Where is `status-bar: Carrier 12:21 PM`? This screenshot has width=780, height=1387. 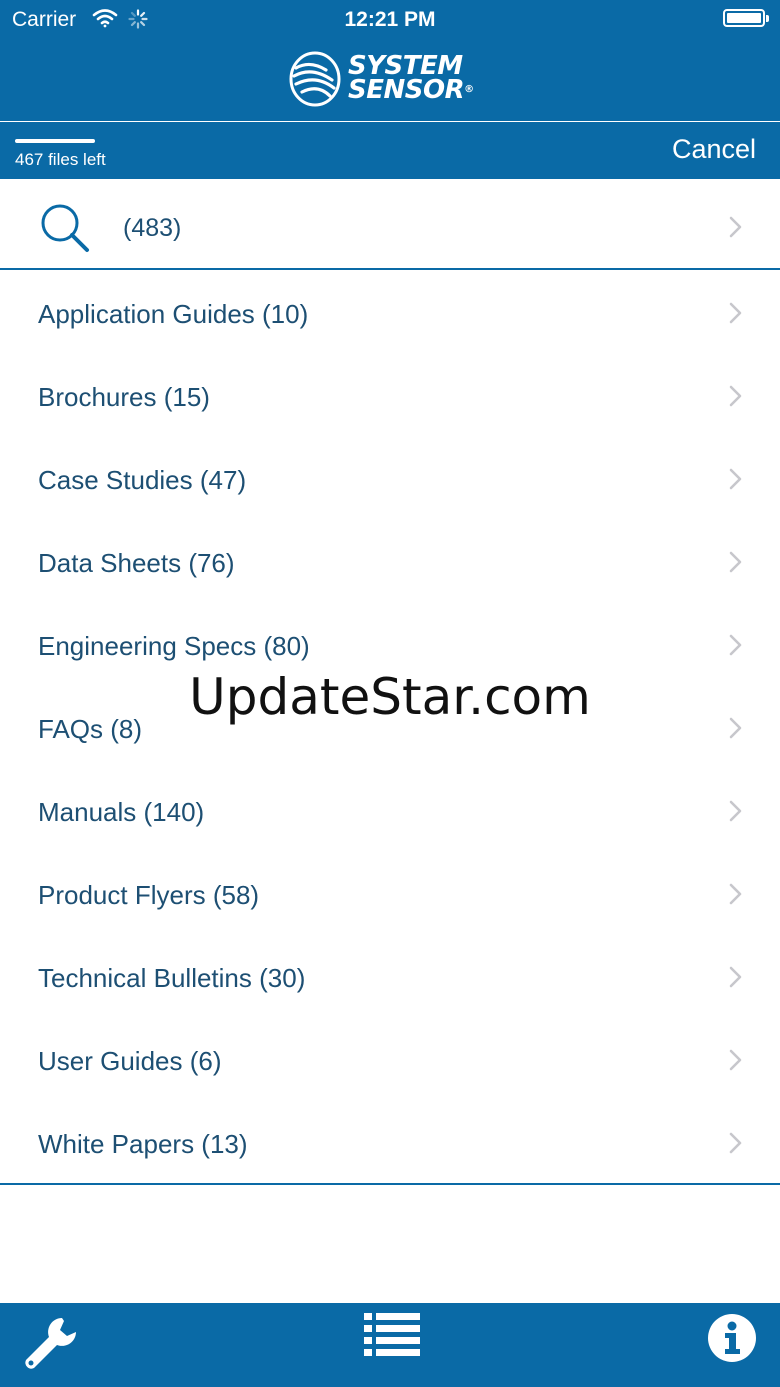
status-bar: Carrier 12:21 PM is located at coordinates (390, 20).